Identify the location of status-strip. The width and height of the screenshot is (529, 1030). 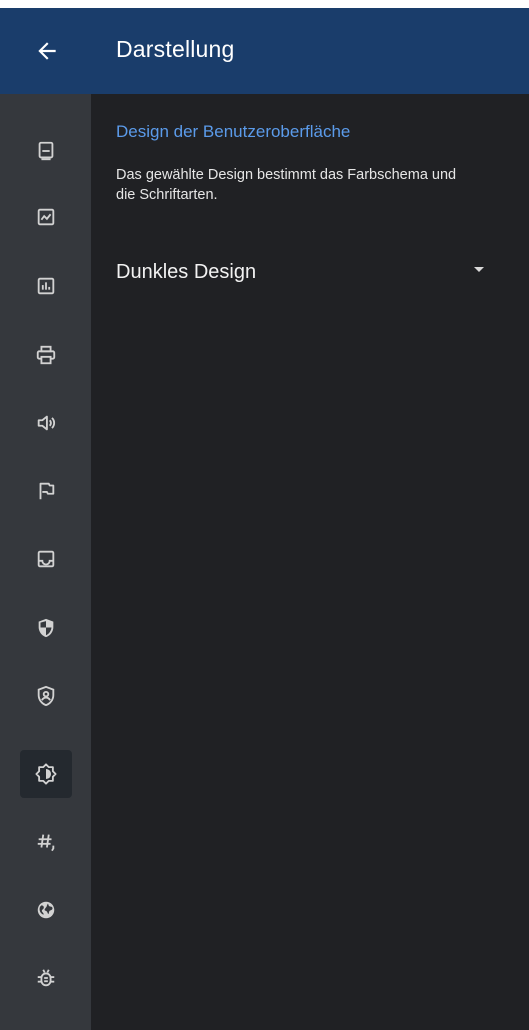
(264, 4).